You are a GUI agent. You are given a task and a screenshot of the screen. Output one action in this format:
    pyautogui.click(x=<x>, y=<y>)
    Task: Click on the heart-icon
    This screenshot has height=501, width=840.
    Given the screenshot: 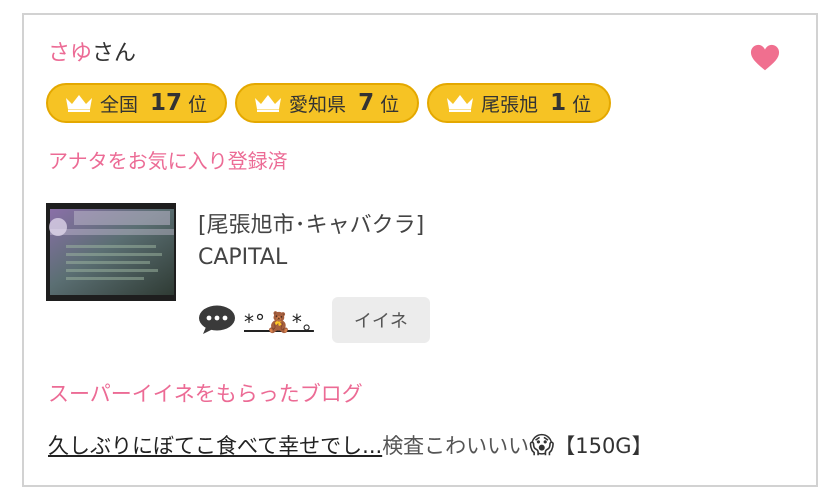 What is the action you would take?
    pyautogui.click(x=765, y=58)
    